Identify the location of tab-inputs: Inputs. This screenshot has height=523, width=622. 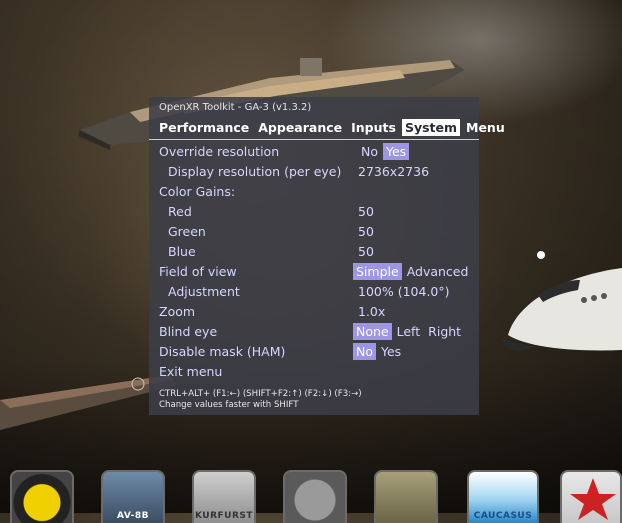
(373, 127).